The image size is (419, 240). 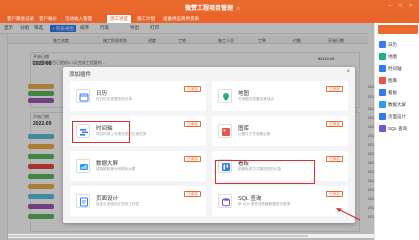 What do you see at coordinates (158, 236) in the screenshot?
I see `scrollbar-thumb` at bounding box center [158, 236].